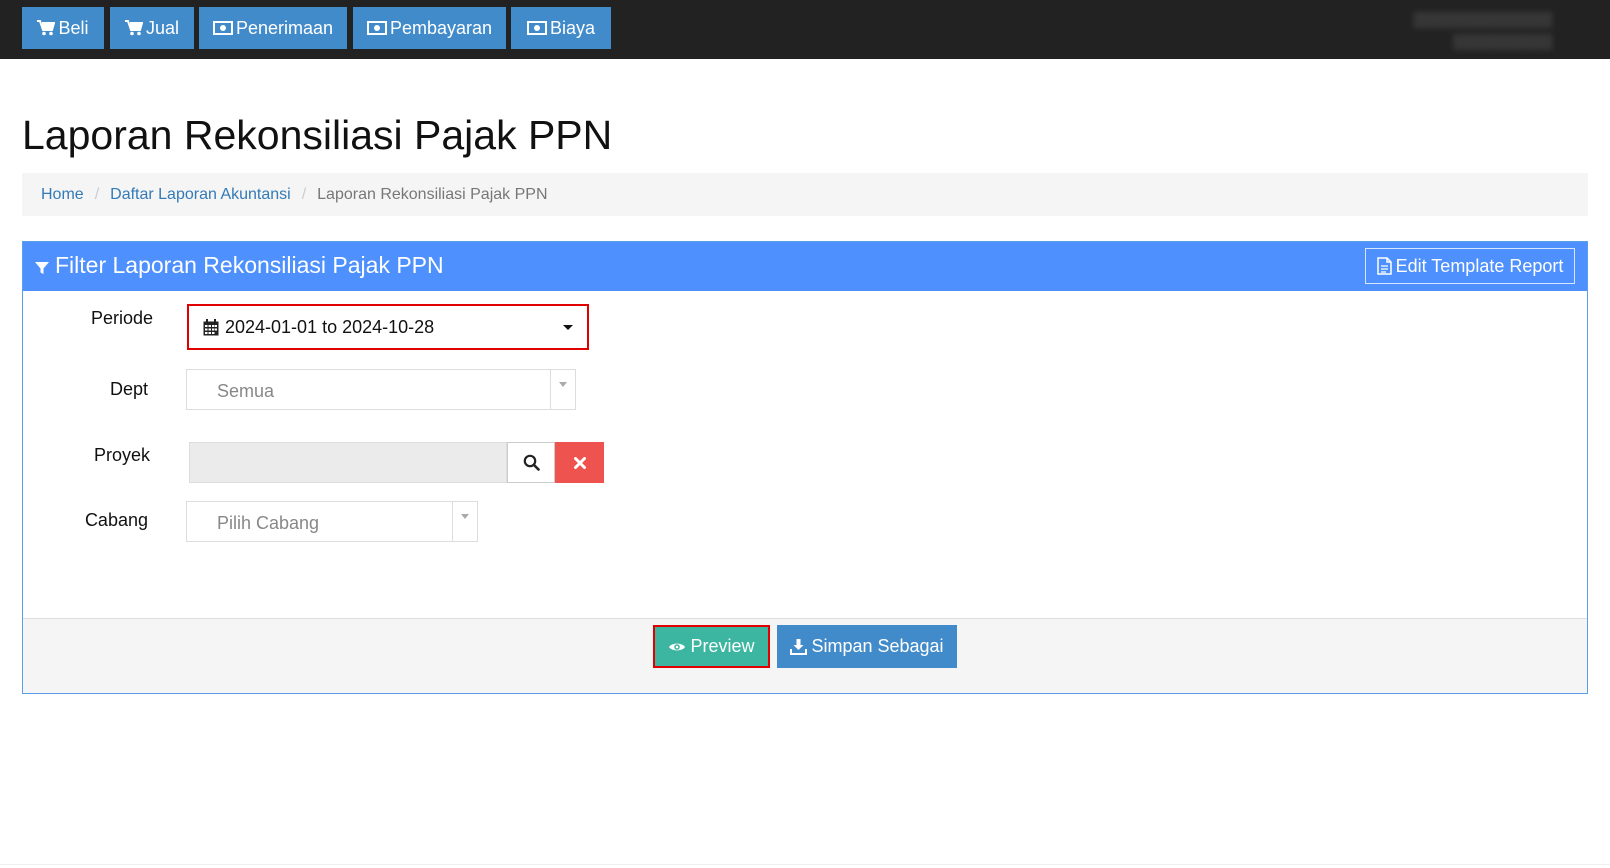  What do you see at coordinates (246, 391) in the screenshot?
I see `dept-selected-value: Semua` at bounding box center [246, 391].